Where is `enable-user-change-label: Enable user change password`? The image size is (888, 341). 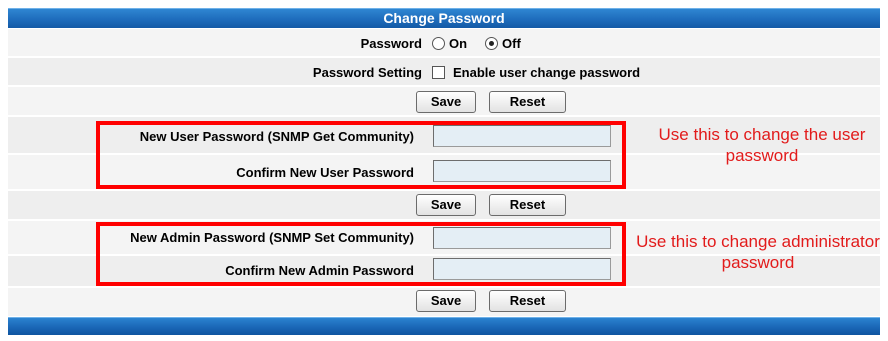
enable-user-change-label: Enable user change password is located at coordinates (546, 72).